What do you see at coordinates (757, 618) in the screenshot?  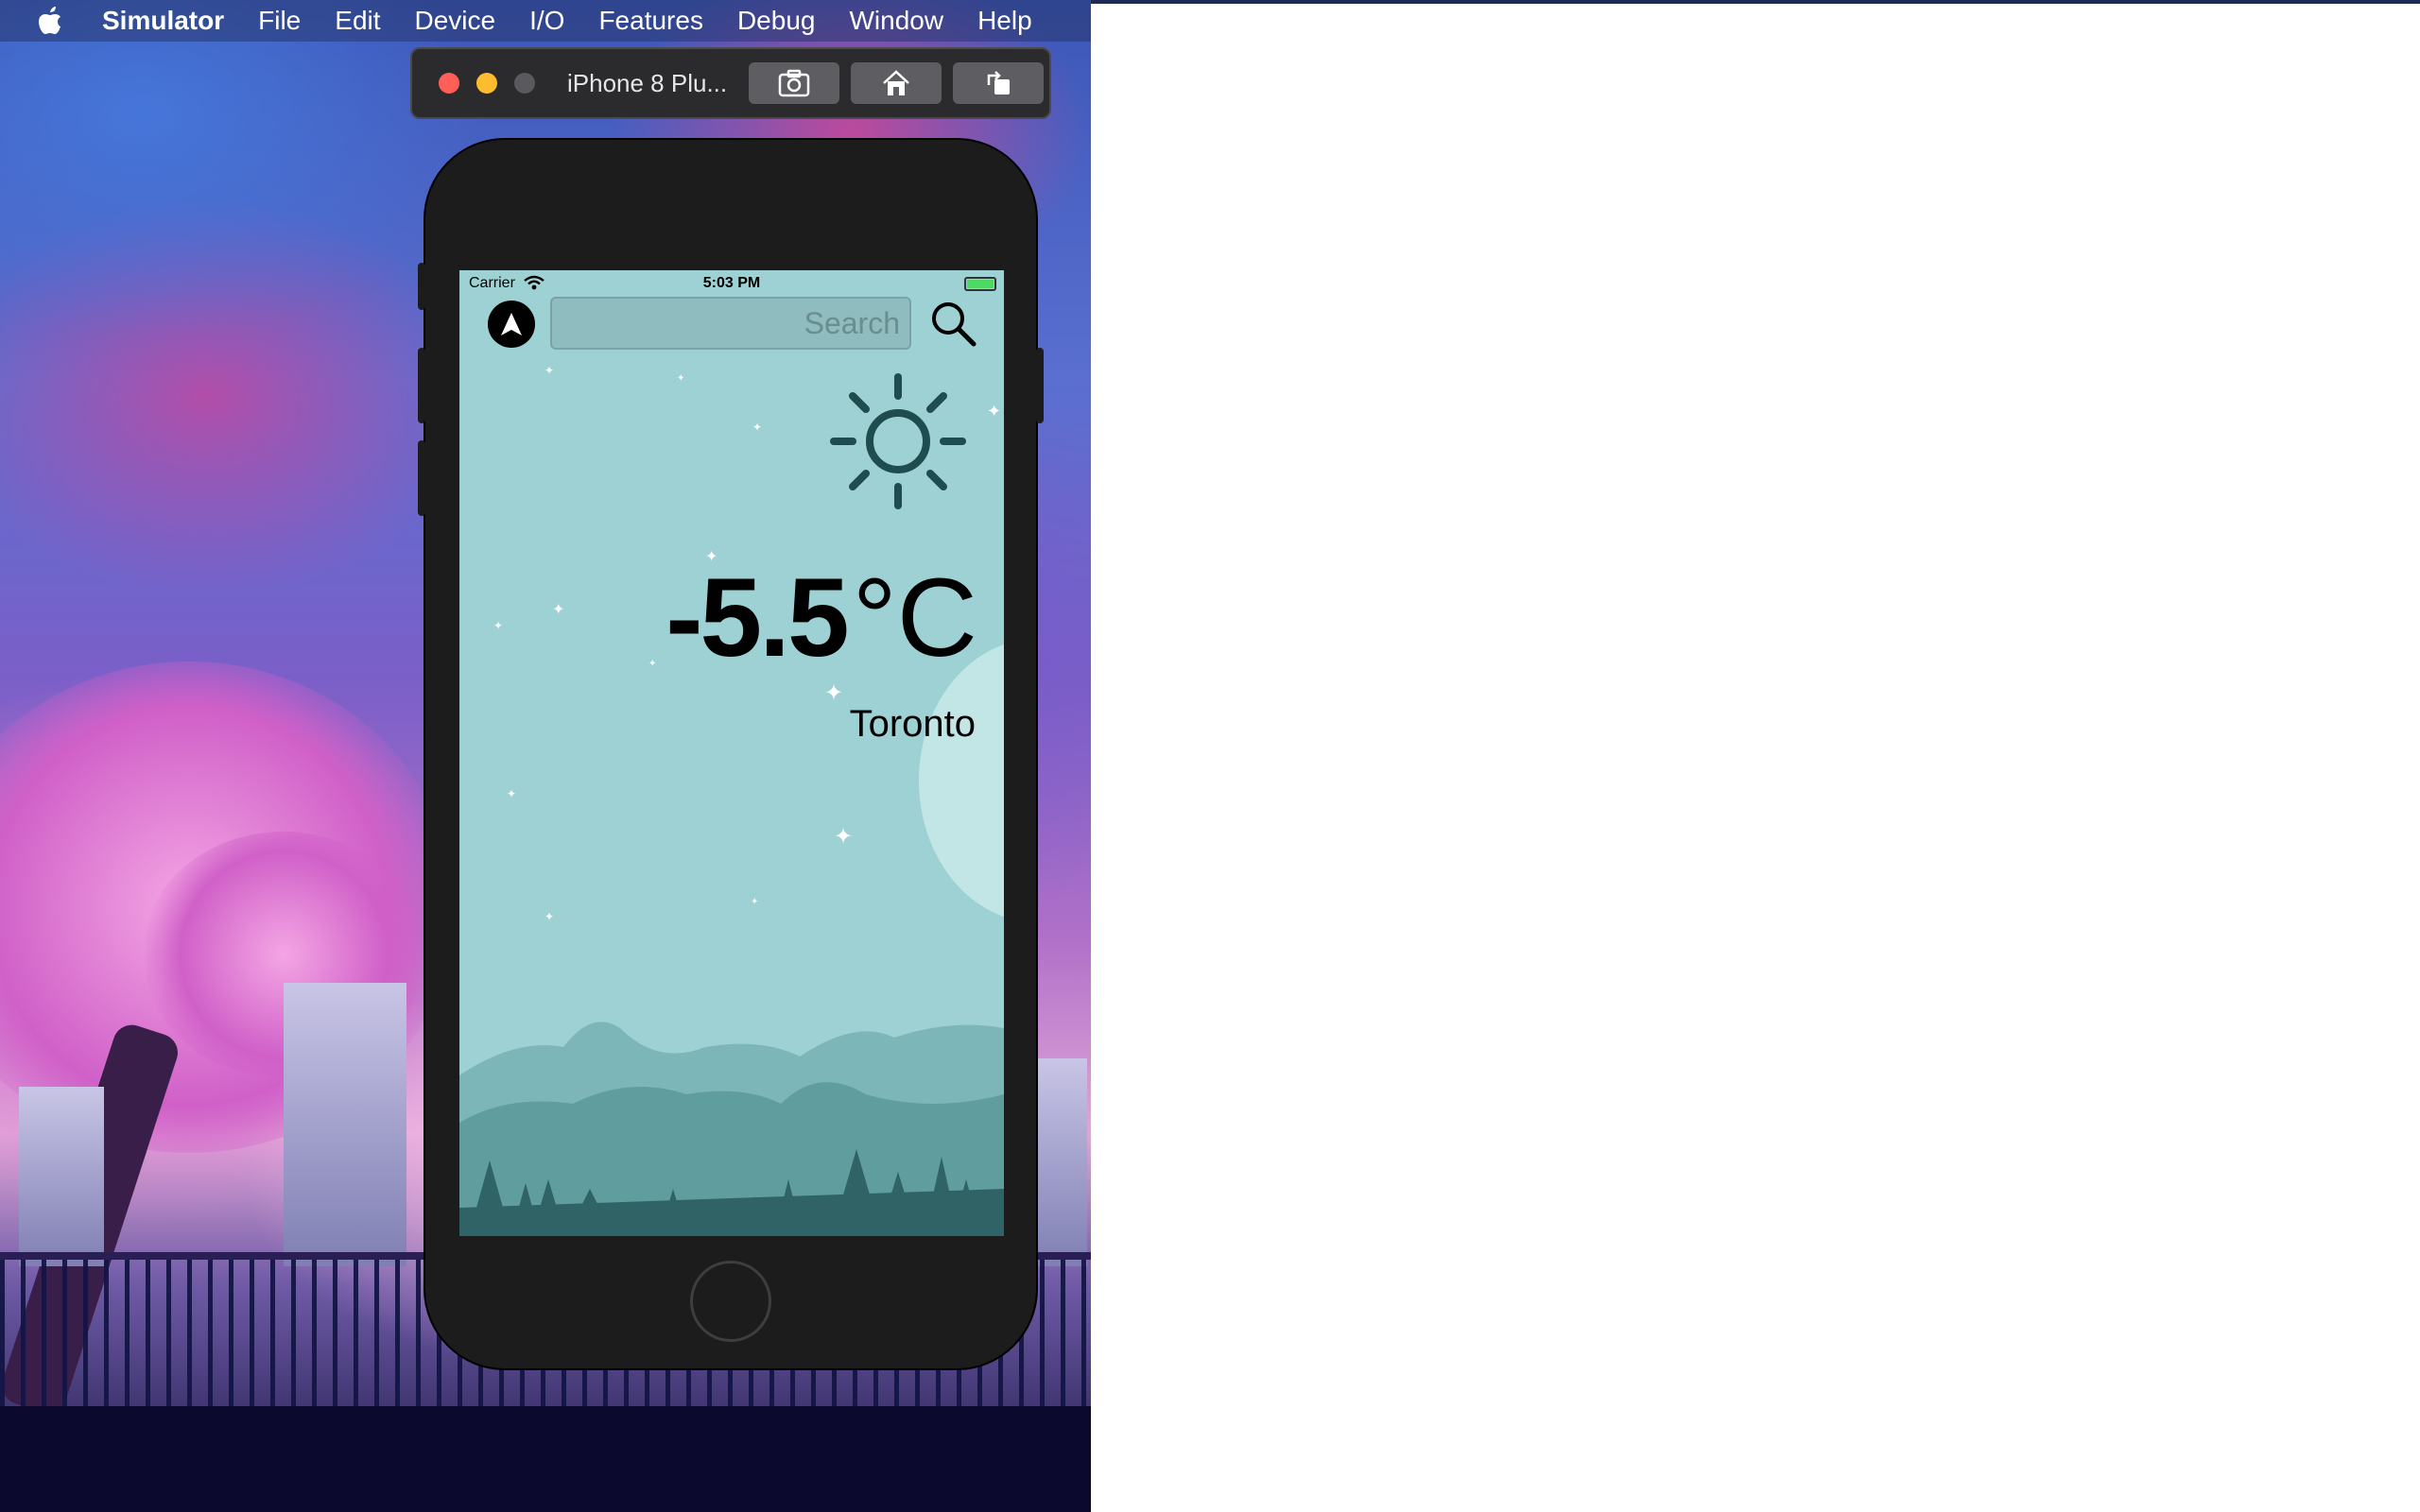 I see `temperature-value: -5.5` at bounding box center [757, 618].